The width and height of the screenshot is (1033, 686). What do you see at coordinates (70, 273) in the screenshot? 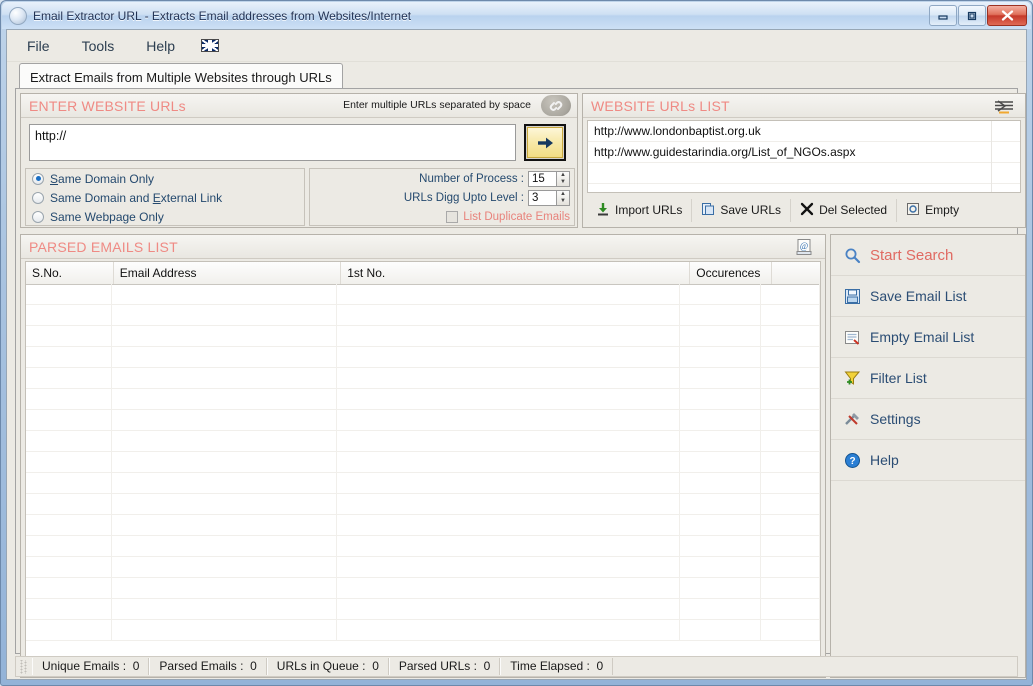
I see `column-header-sno: S.No.` at bounding box center [70, 273].